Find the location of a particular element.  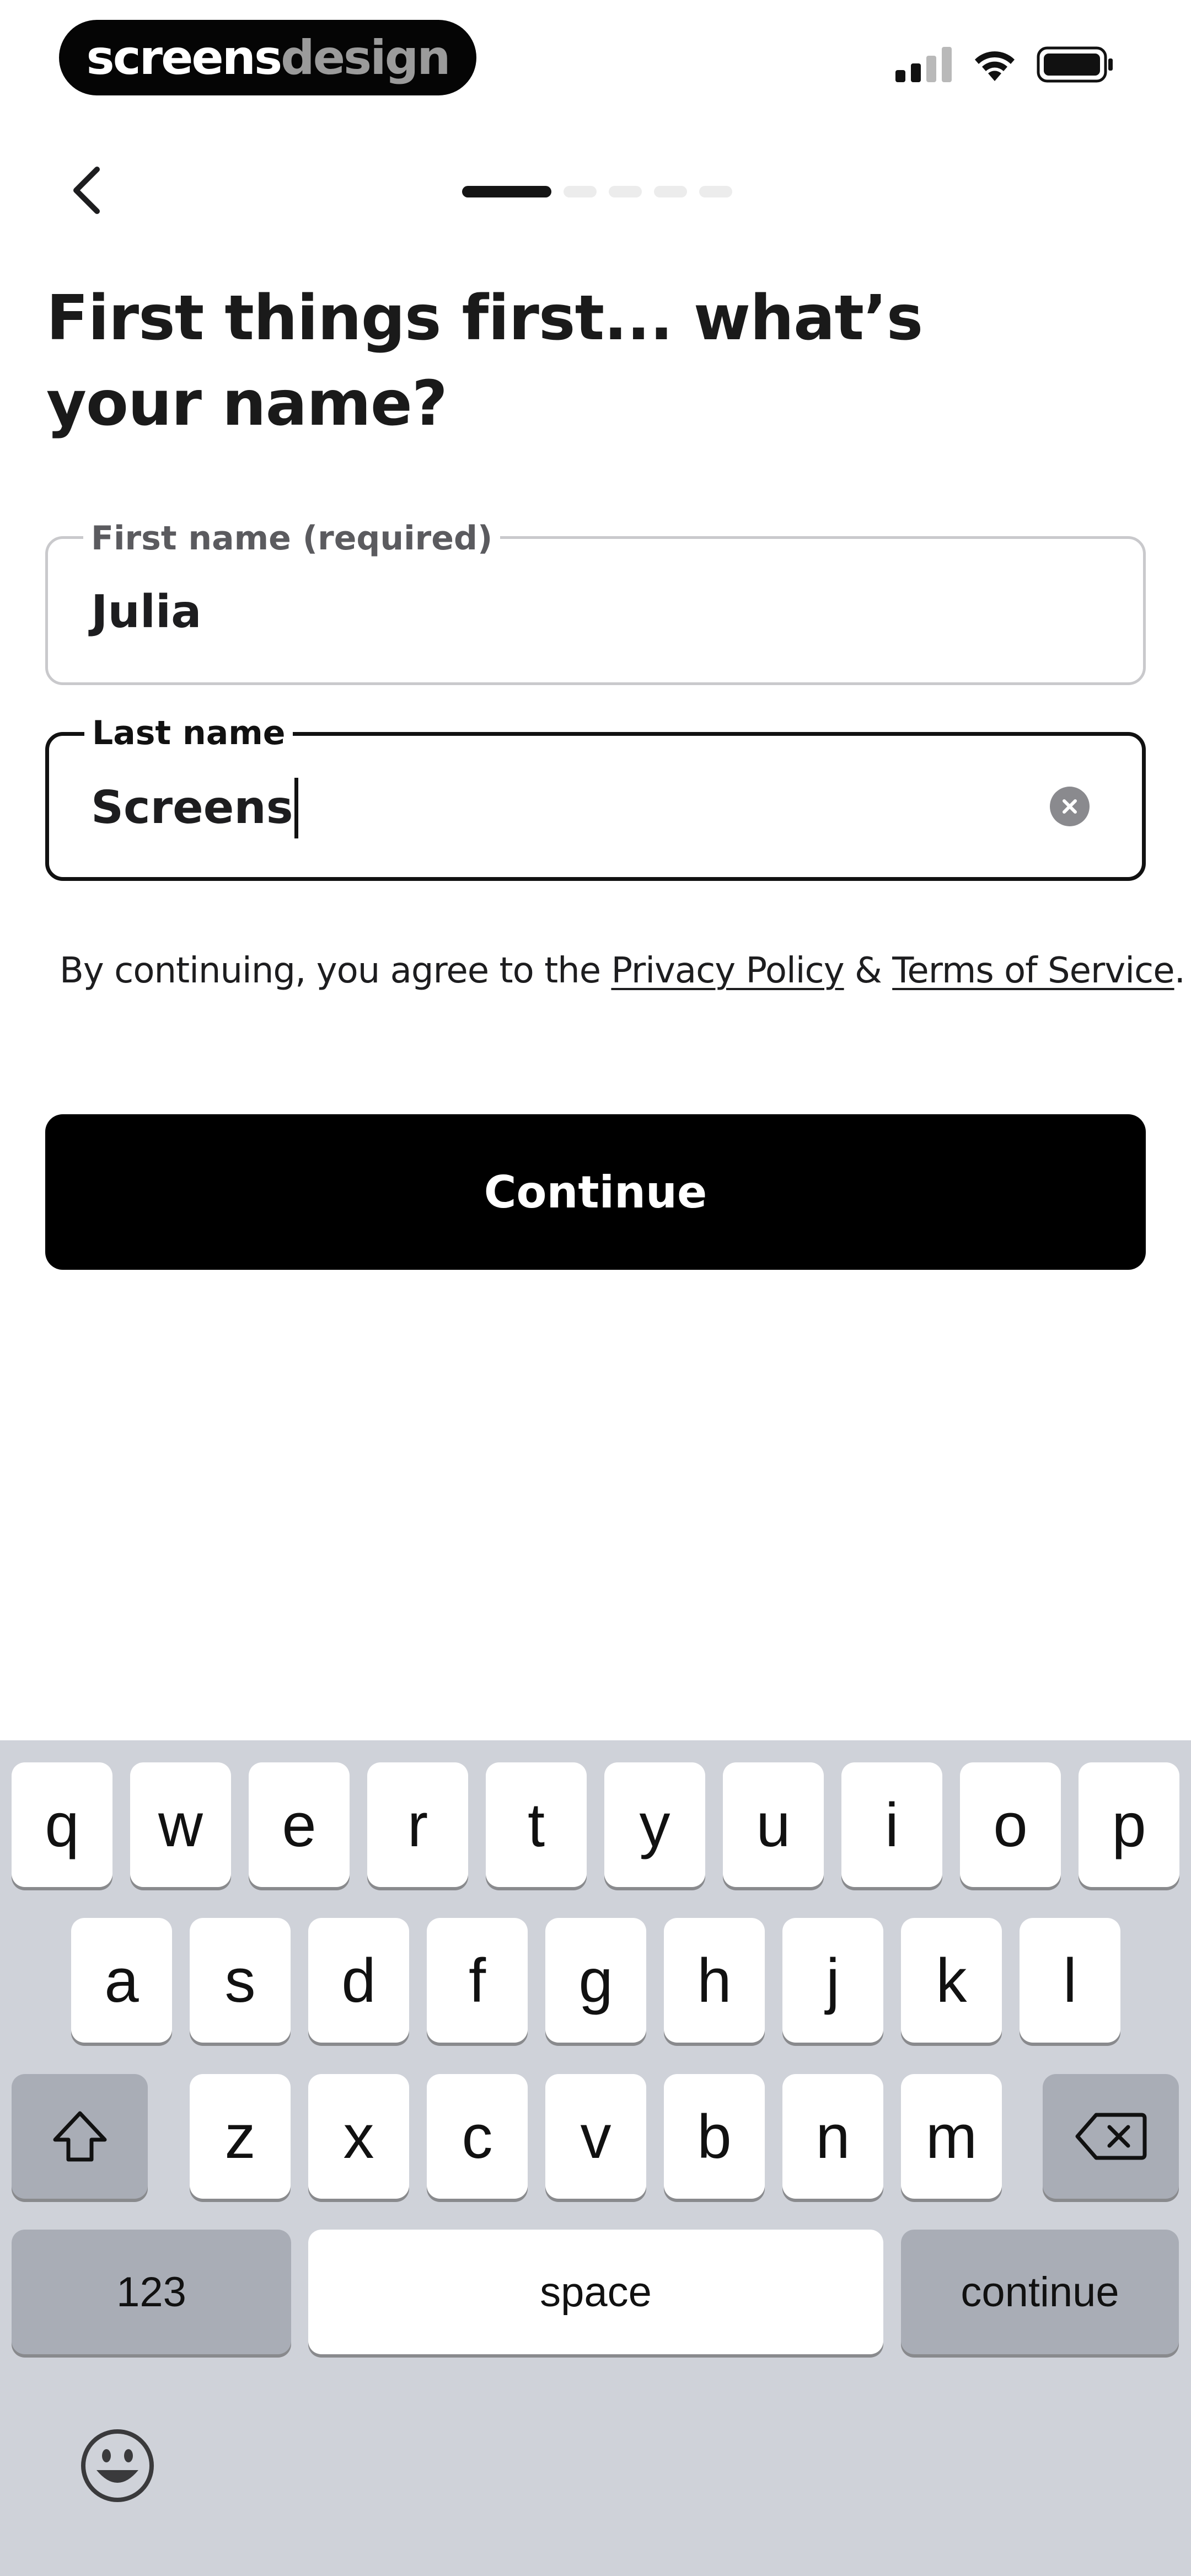

shift-arrow-icon is located at coordinates (79, 2136).